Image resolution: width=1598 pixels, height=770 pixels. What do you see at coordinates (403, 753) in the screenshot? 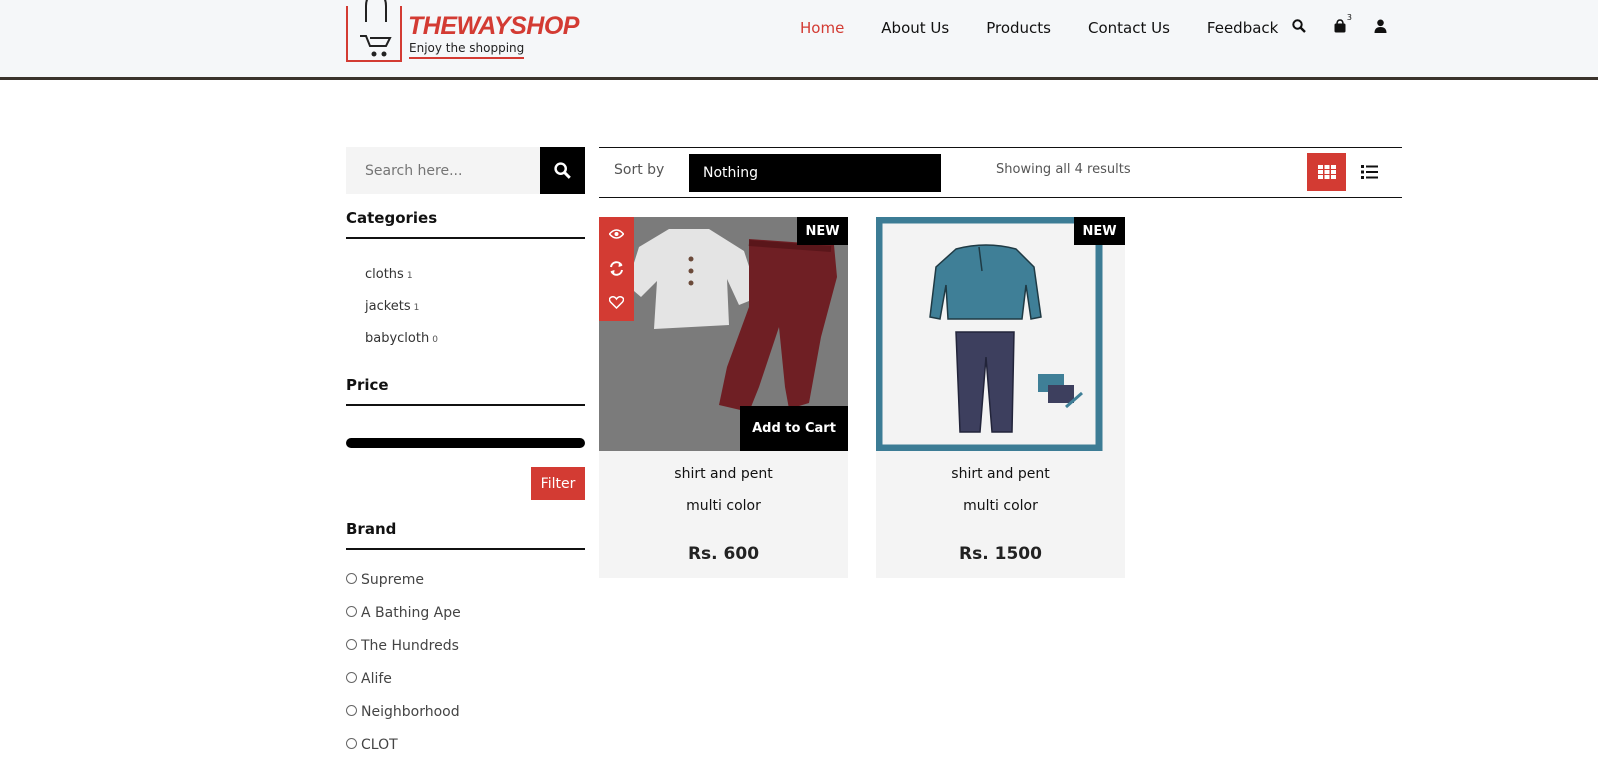
I see `brand-option: CLOT` at bounding box center [403, 753].